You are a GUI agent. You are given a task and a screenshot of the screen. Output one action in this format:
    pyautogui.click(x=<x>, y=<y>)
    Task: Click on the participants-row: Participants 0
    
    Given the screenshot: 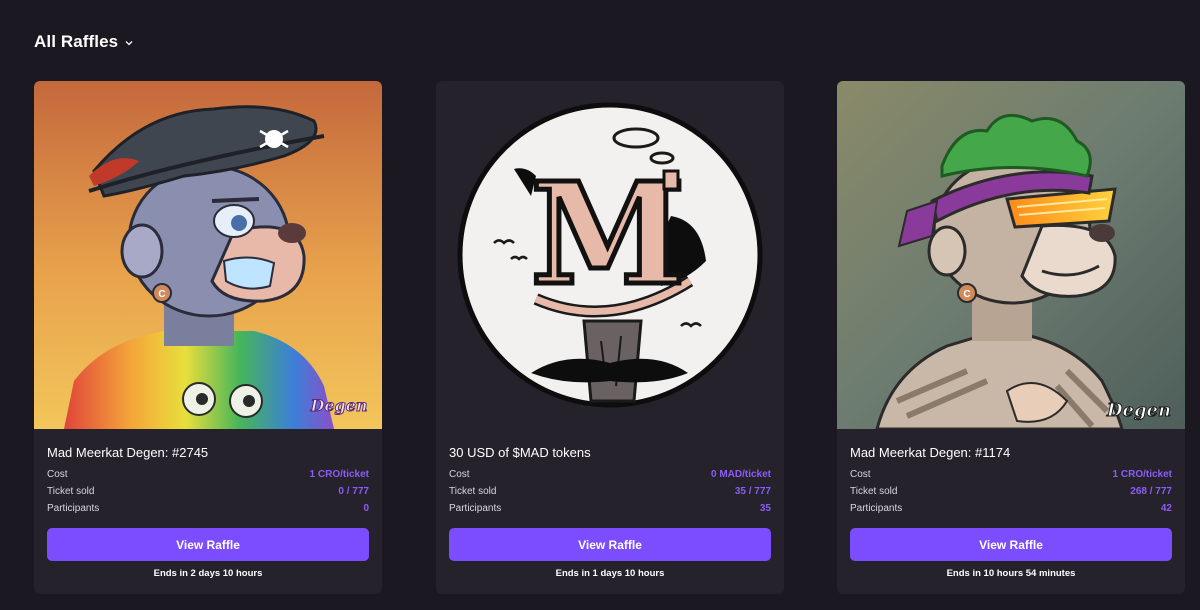 What is the action you would take?
    pyautogui.click(x=208, y=508)
    